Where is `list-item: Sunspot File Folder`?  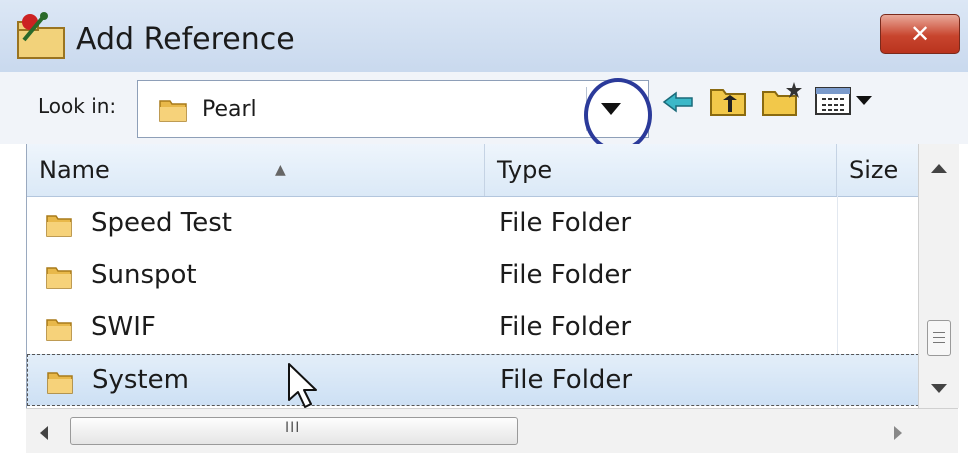 list-item: Sunspot File Folder is located at coordinates (473, 276).